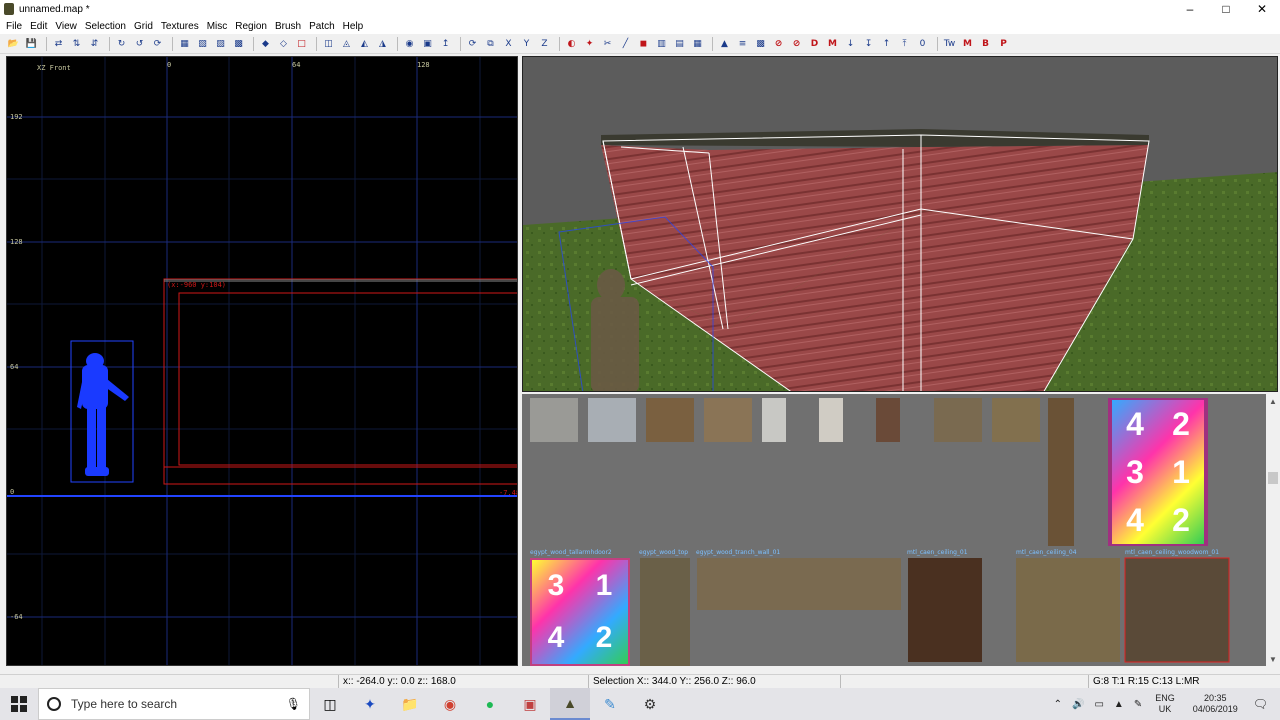 This screenshot has height=720, width=1280. What do you see at coordinates (293, 704) in the screenshot?
I see `microphone-icon: 🎙` at bounding box center [293, 704].